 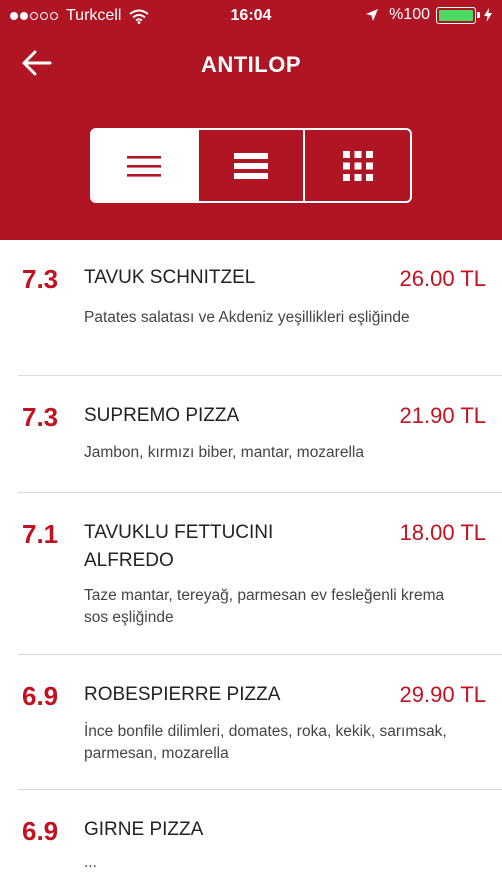 What do you see at coordinates (442, 278) in the screenshot?
I see `item-price: 26.00 TL` at bounding box center [442, 278].